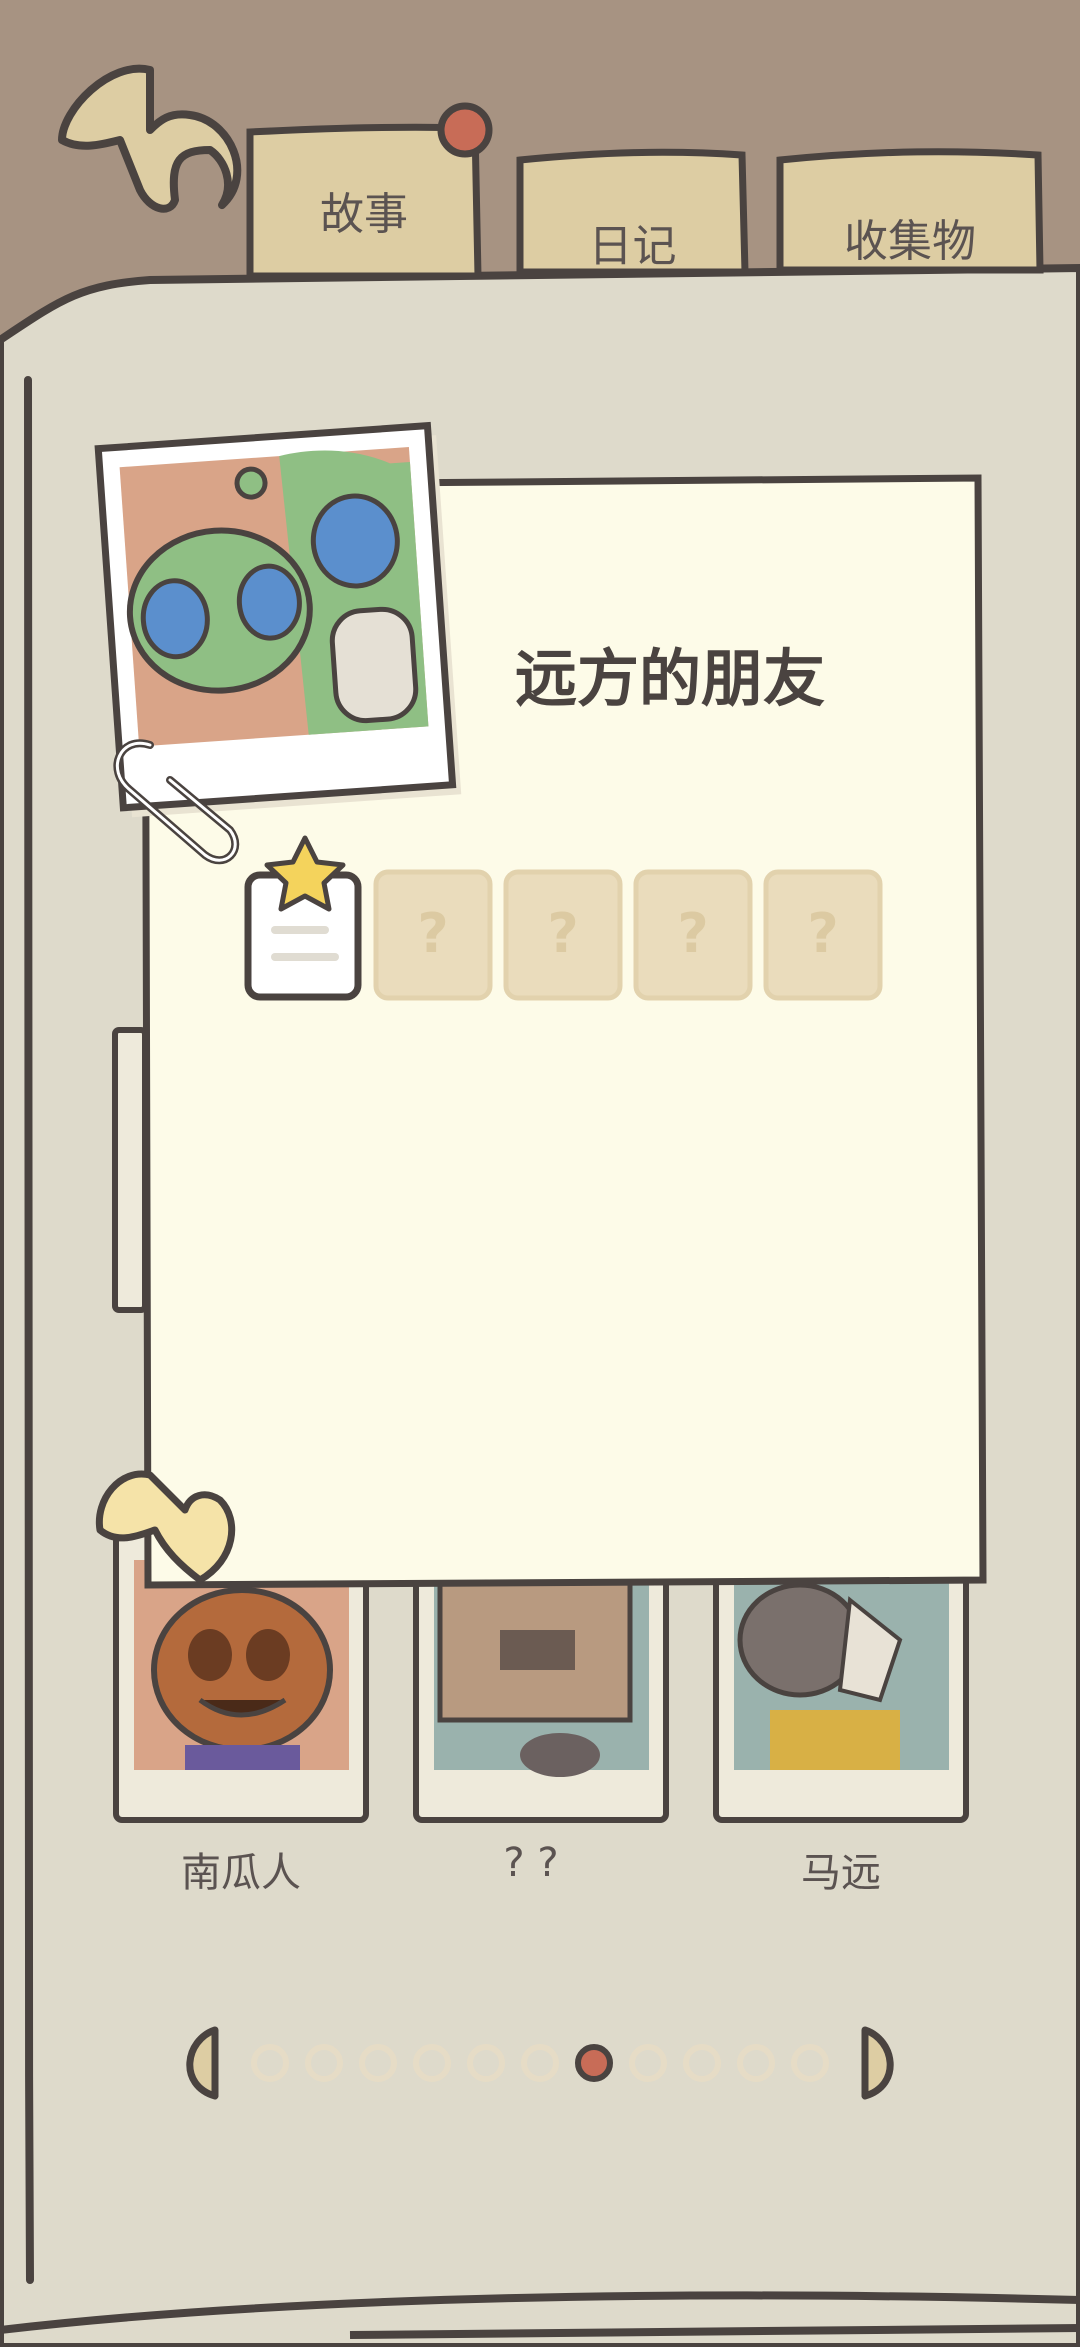 The image size is (1080, 2347). Describe the element at coordinates (29, 1330) in the screenshot. I see `book-spine-line` at that location.